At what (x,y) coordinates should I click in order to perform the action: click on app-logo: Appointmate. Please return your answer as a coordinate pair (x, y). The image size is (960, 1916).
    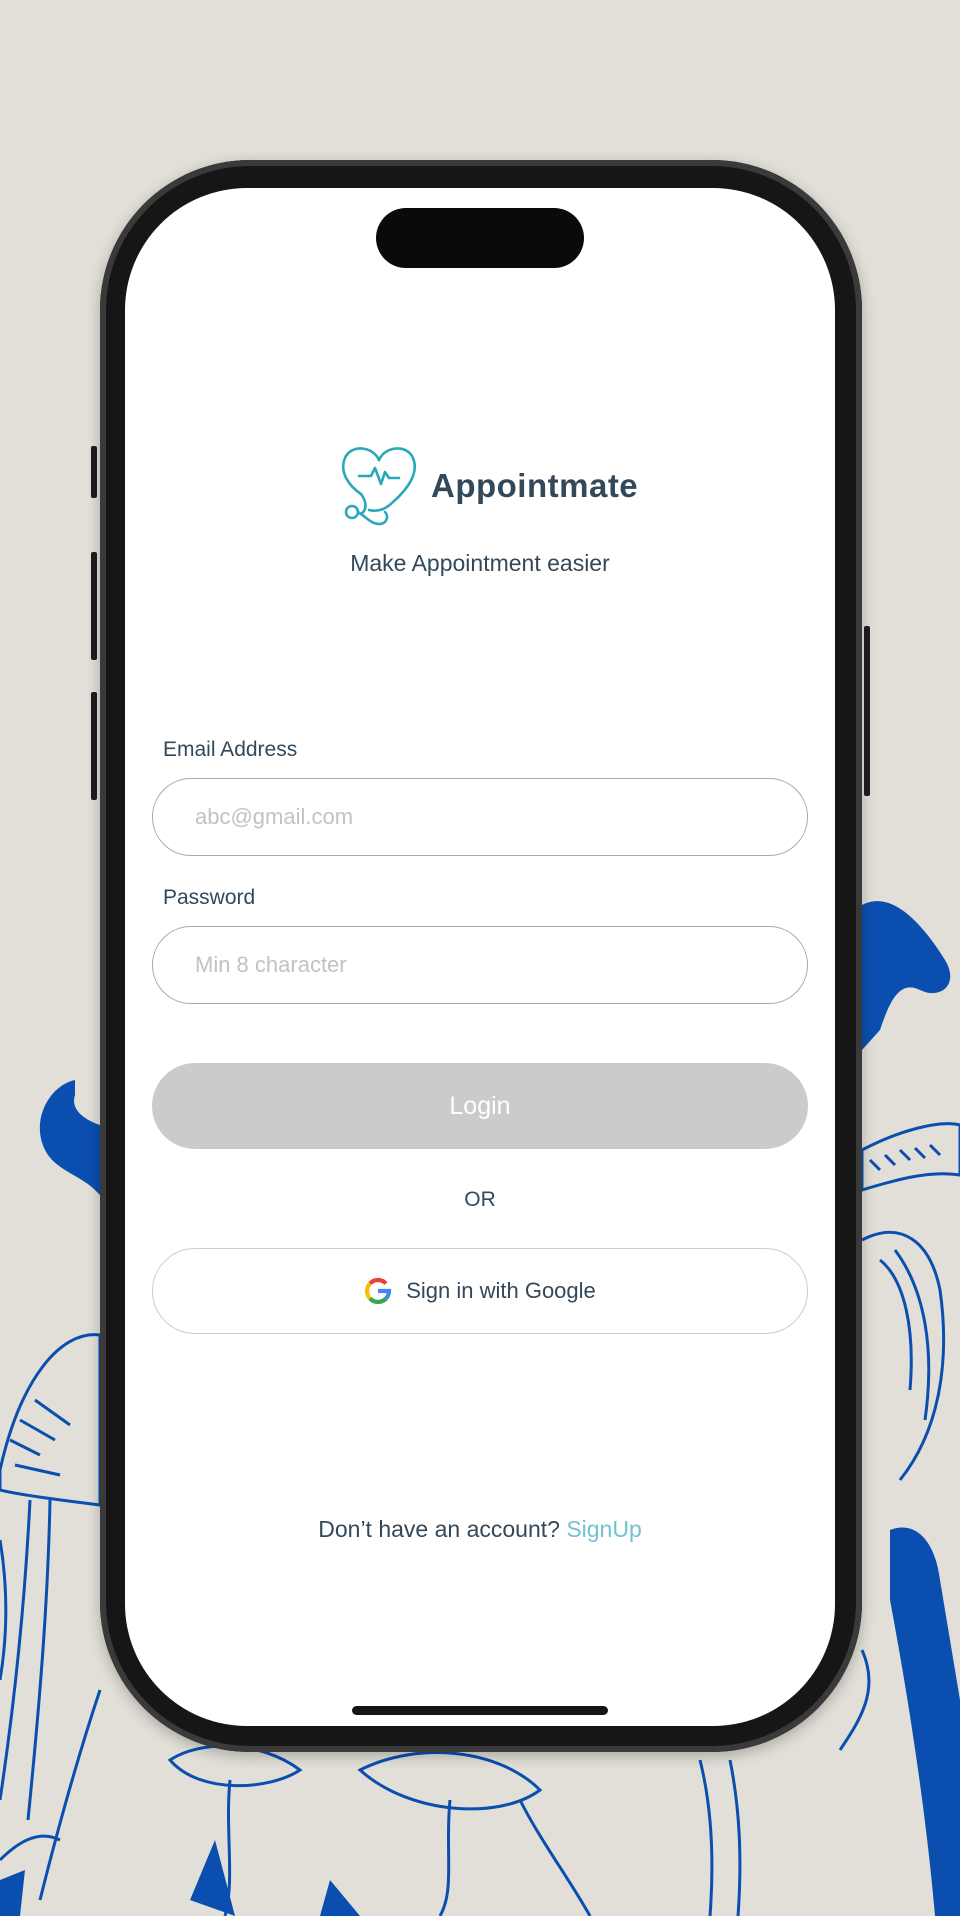
    Looking at the image, I should click on (487, 486).